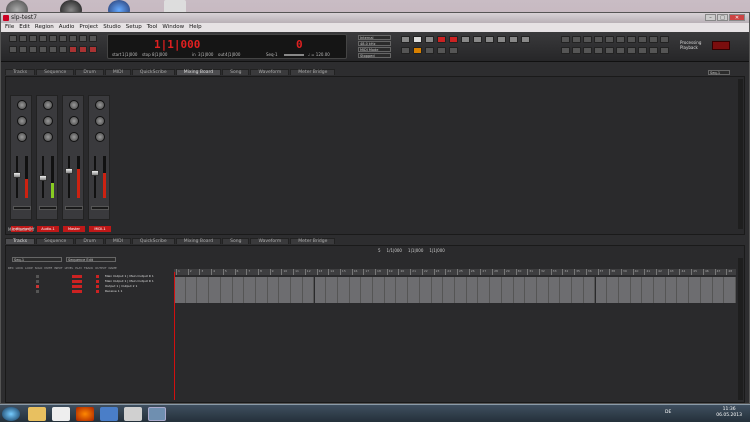 The width and height of the screenshot is (750, 422). I want to click on tracks-tab-mixing-board: Mixing Board, so click(198, 241).